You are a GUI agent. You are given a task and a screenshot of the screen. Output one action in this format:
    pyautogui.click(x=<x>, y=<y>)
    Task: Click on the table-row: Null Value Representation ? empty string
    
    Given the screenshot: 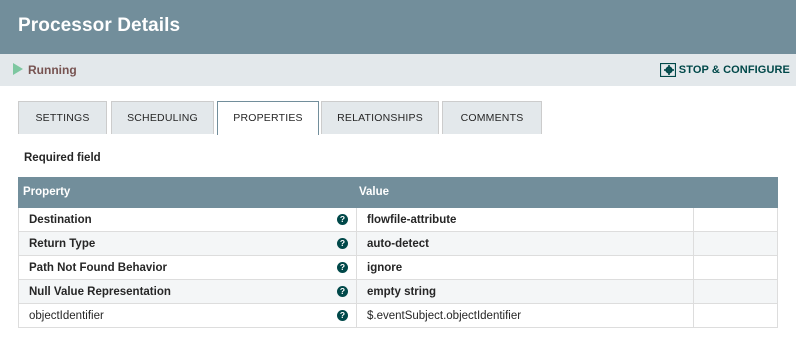 What is the action you would take?
    pyautogui.click(x=398, y=292)
    